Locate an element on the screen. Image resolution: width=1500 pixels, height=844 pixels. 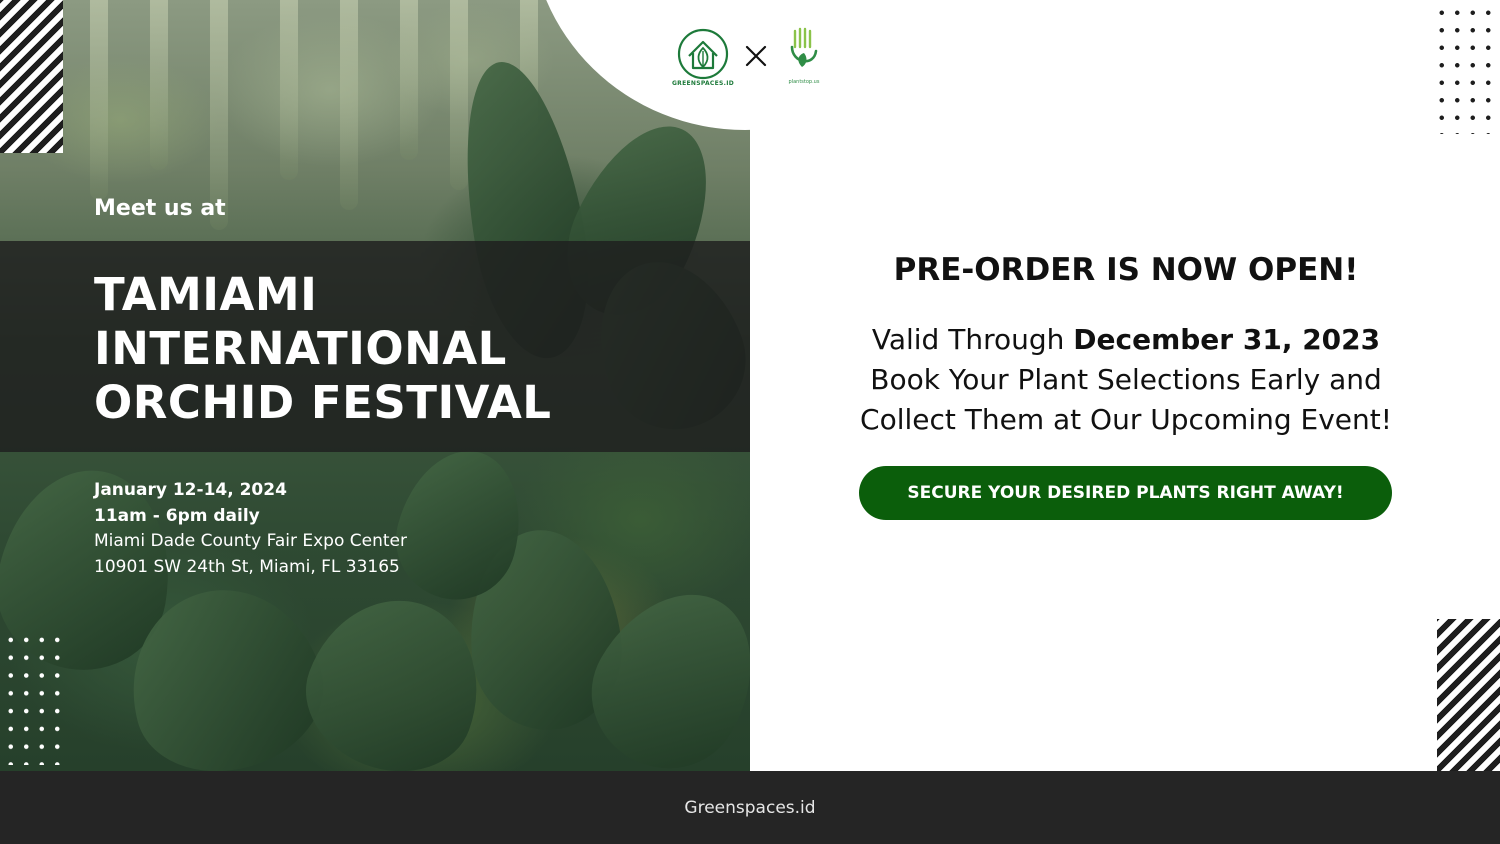
event-dates: January 12-14, 2024 is located at coordinates (190, 490).